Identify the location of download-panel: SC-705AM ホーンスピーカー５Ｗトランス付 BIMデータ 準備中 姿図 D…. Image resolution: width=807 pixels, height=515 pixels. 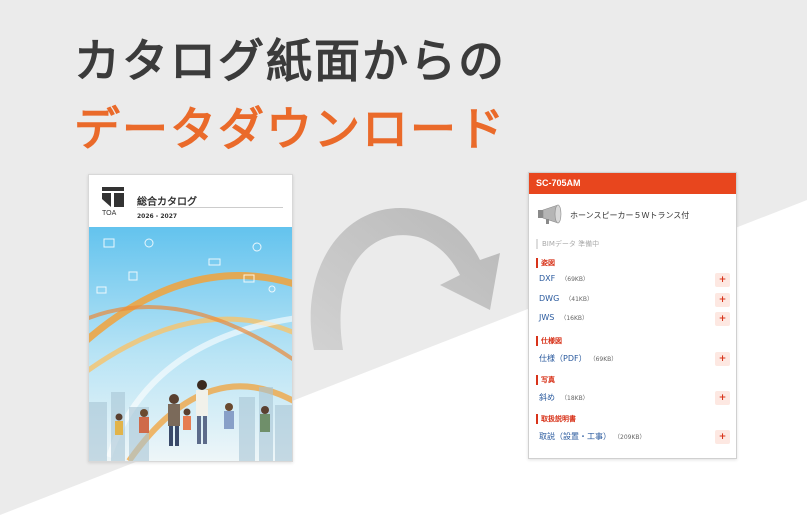
(632, 315).